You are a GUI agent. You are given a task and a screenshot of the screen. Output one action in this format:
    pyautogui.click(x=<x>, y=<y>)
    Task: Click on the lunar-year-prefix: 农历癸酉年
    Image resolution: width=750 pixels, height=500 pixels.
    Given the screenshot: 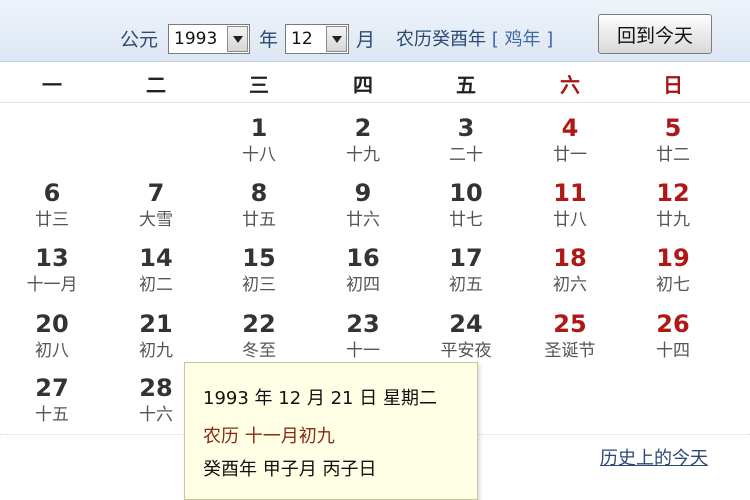 What is the action you would take?
    pyautogui.click(x=441, y=39)
    